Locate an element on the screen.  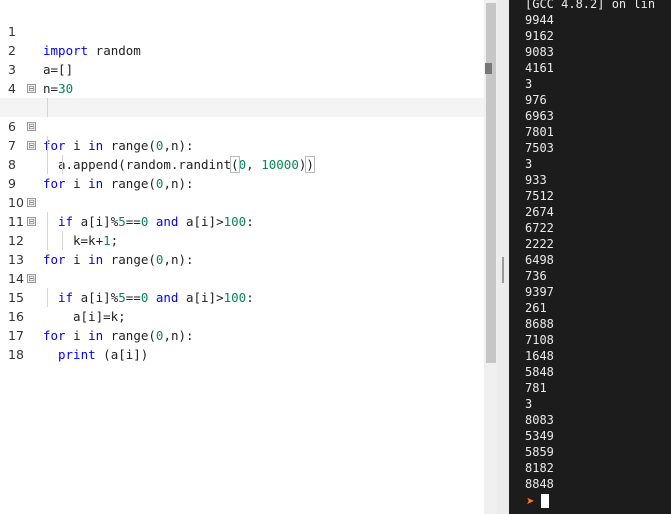
console-output-line: 6963 is located at coordinates (539, 116).